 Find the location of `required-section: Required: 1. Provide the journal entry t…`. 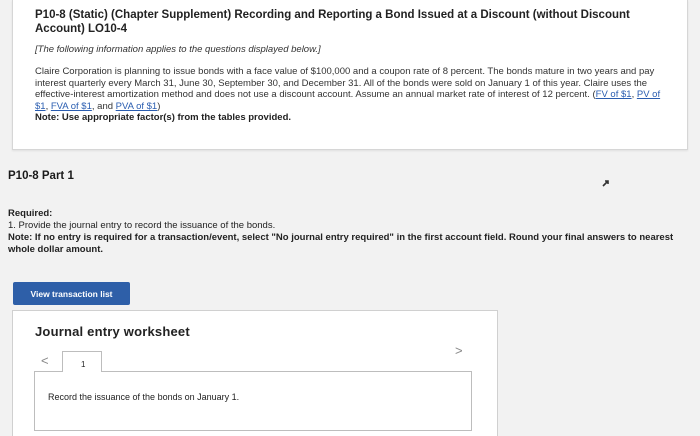

required-section: Required: 1. Provide the journal entry t… is located at coordinates (343, 232).